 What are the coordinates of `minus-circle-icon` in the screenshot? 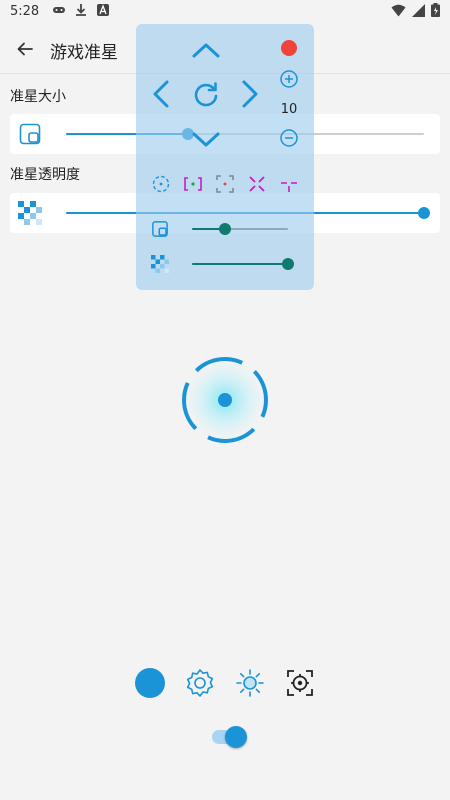 It's located at (289, 138).